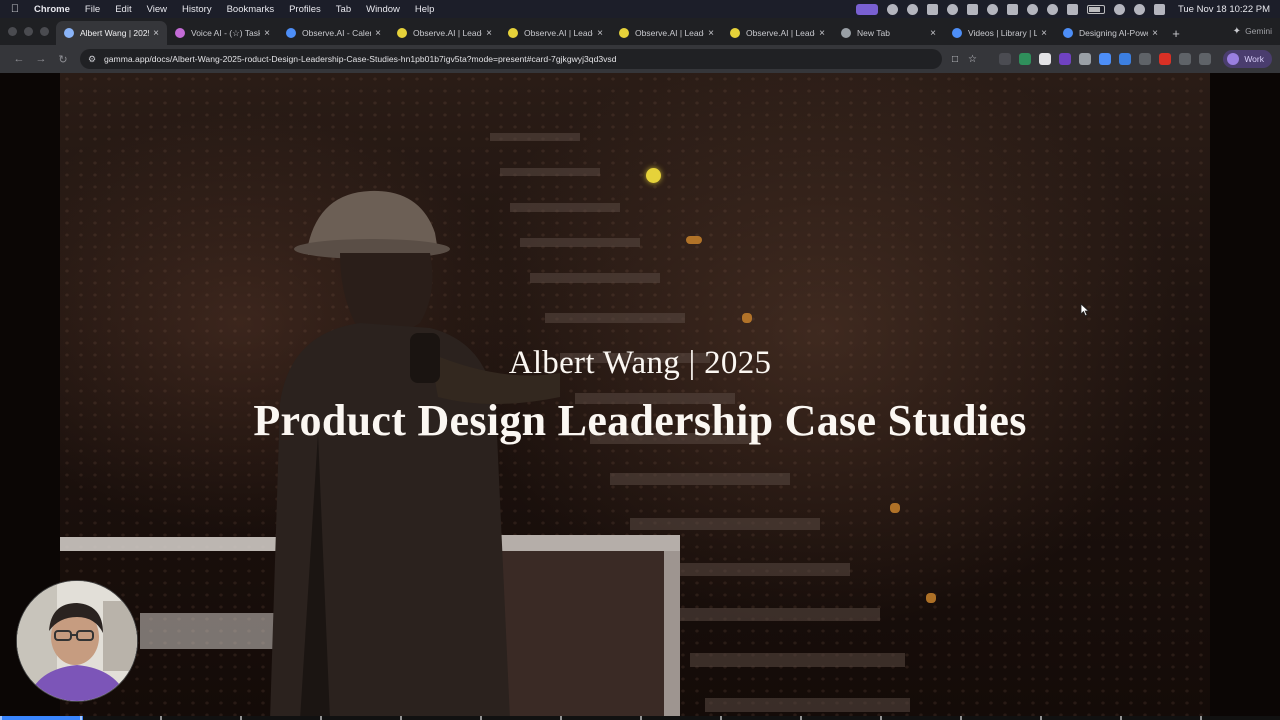 The image size is (1280, 720). What do you see at coordinates (52, 9) in the screenshot?
I see `menu-app-name: Chrome` at bounding box center [52, 9].